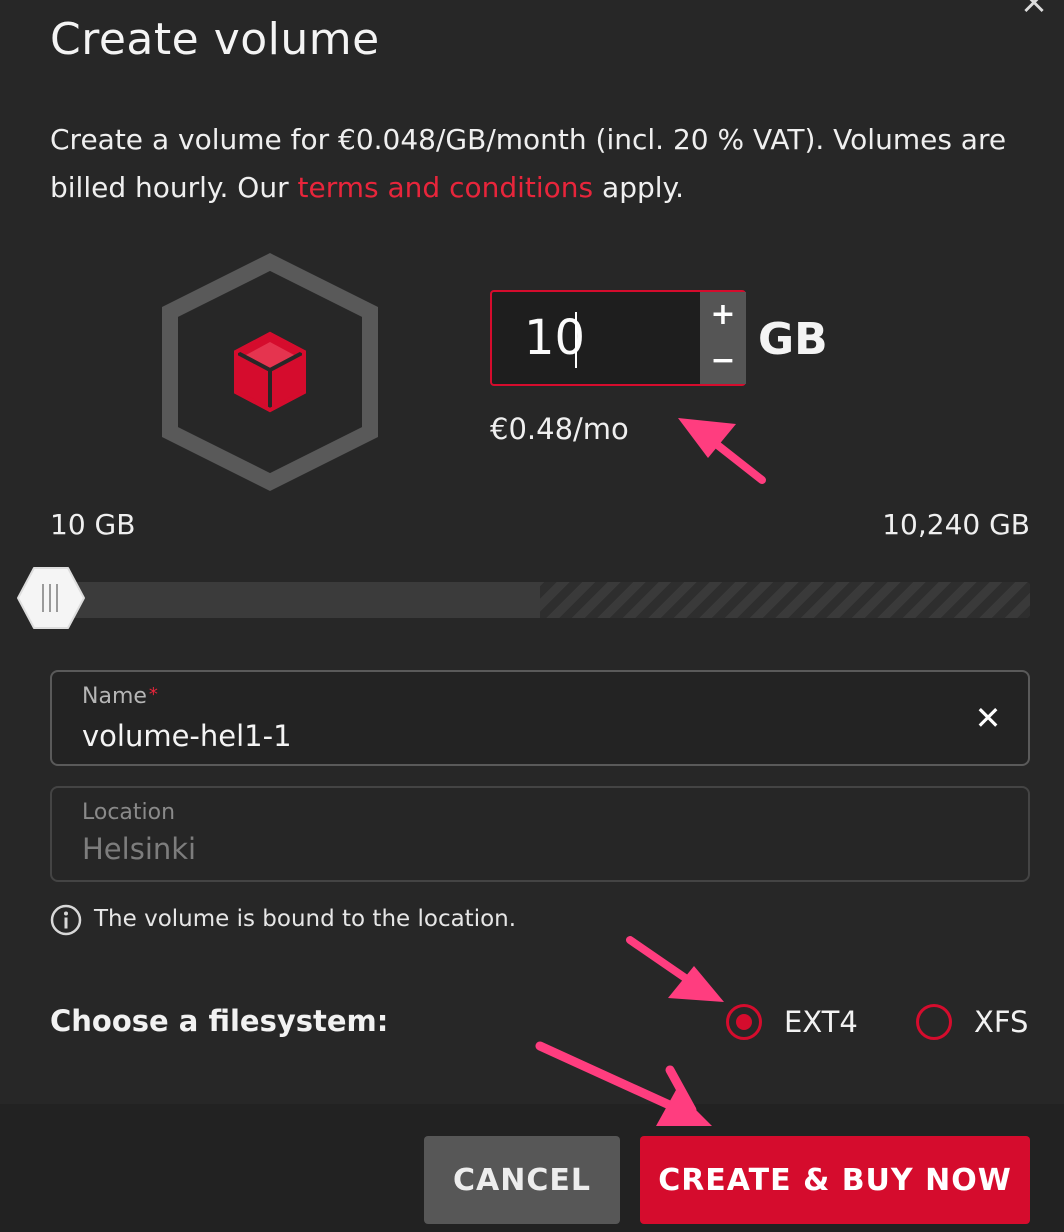 This screenshot has width=1064, height=1232. I want to click on name-label: Name *, so click(120, 696).